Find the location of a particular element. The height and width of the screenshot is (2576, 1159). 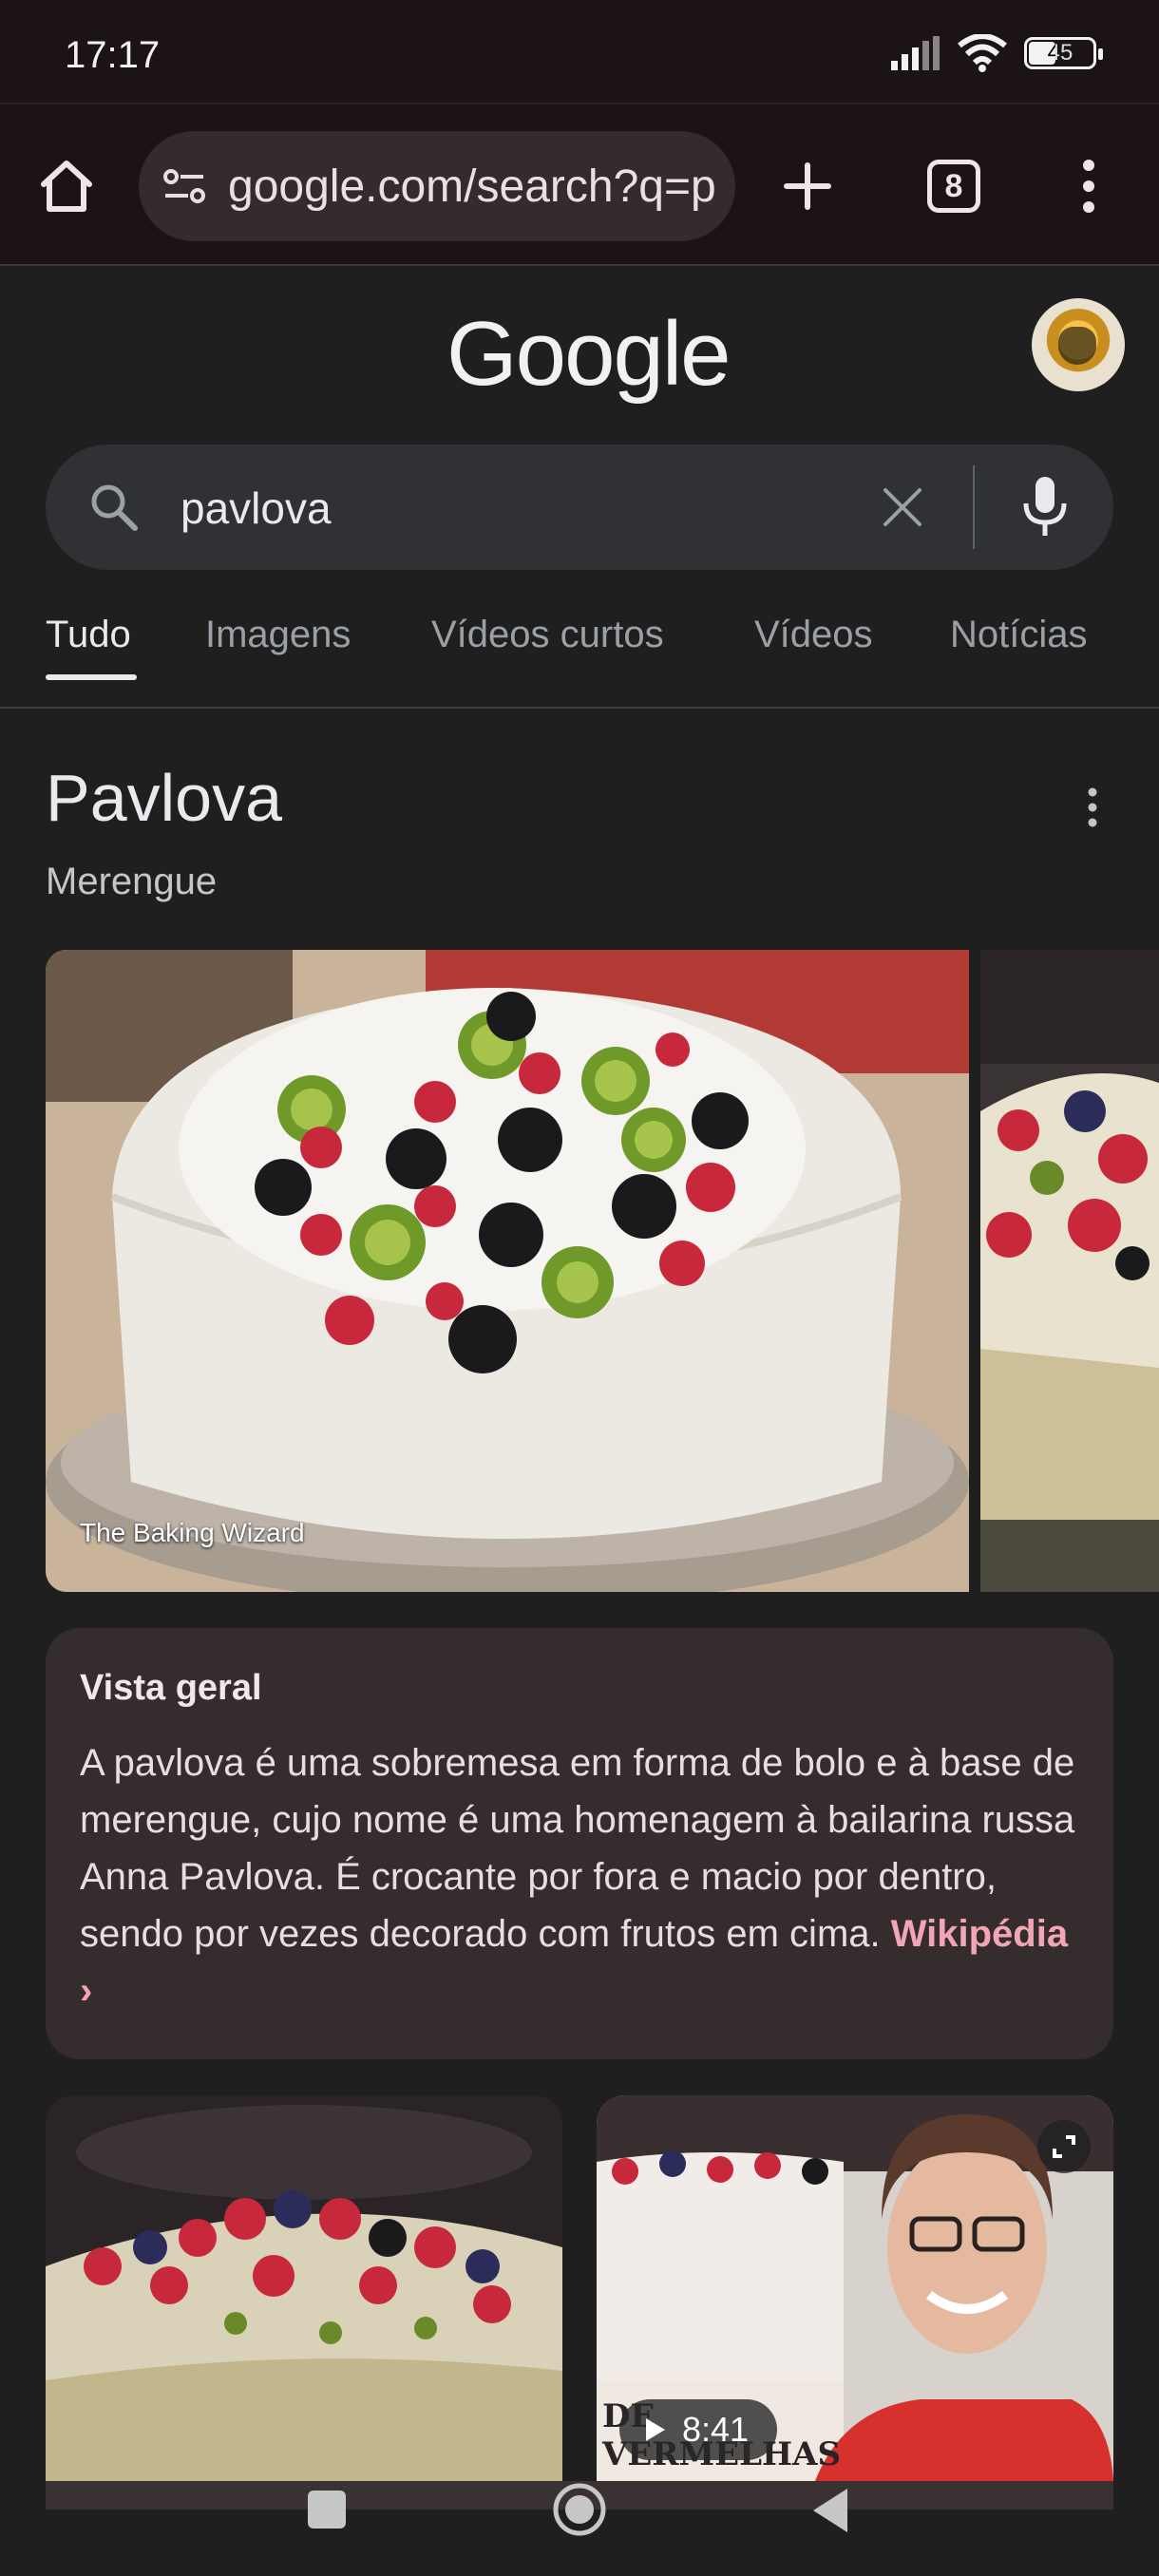

video-duration-badge: 8:41 is located at coordinates (698, 2429).